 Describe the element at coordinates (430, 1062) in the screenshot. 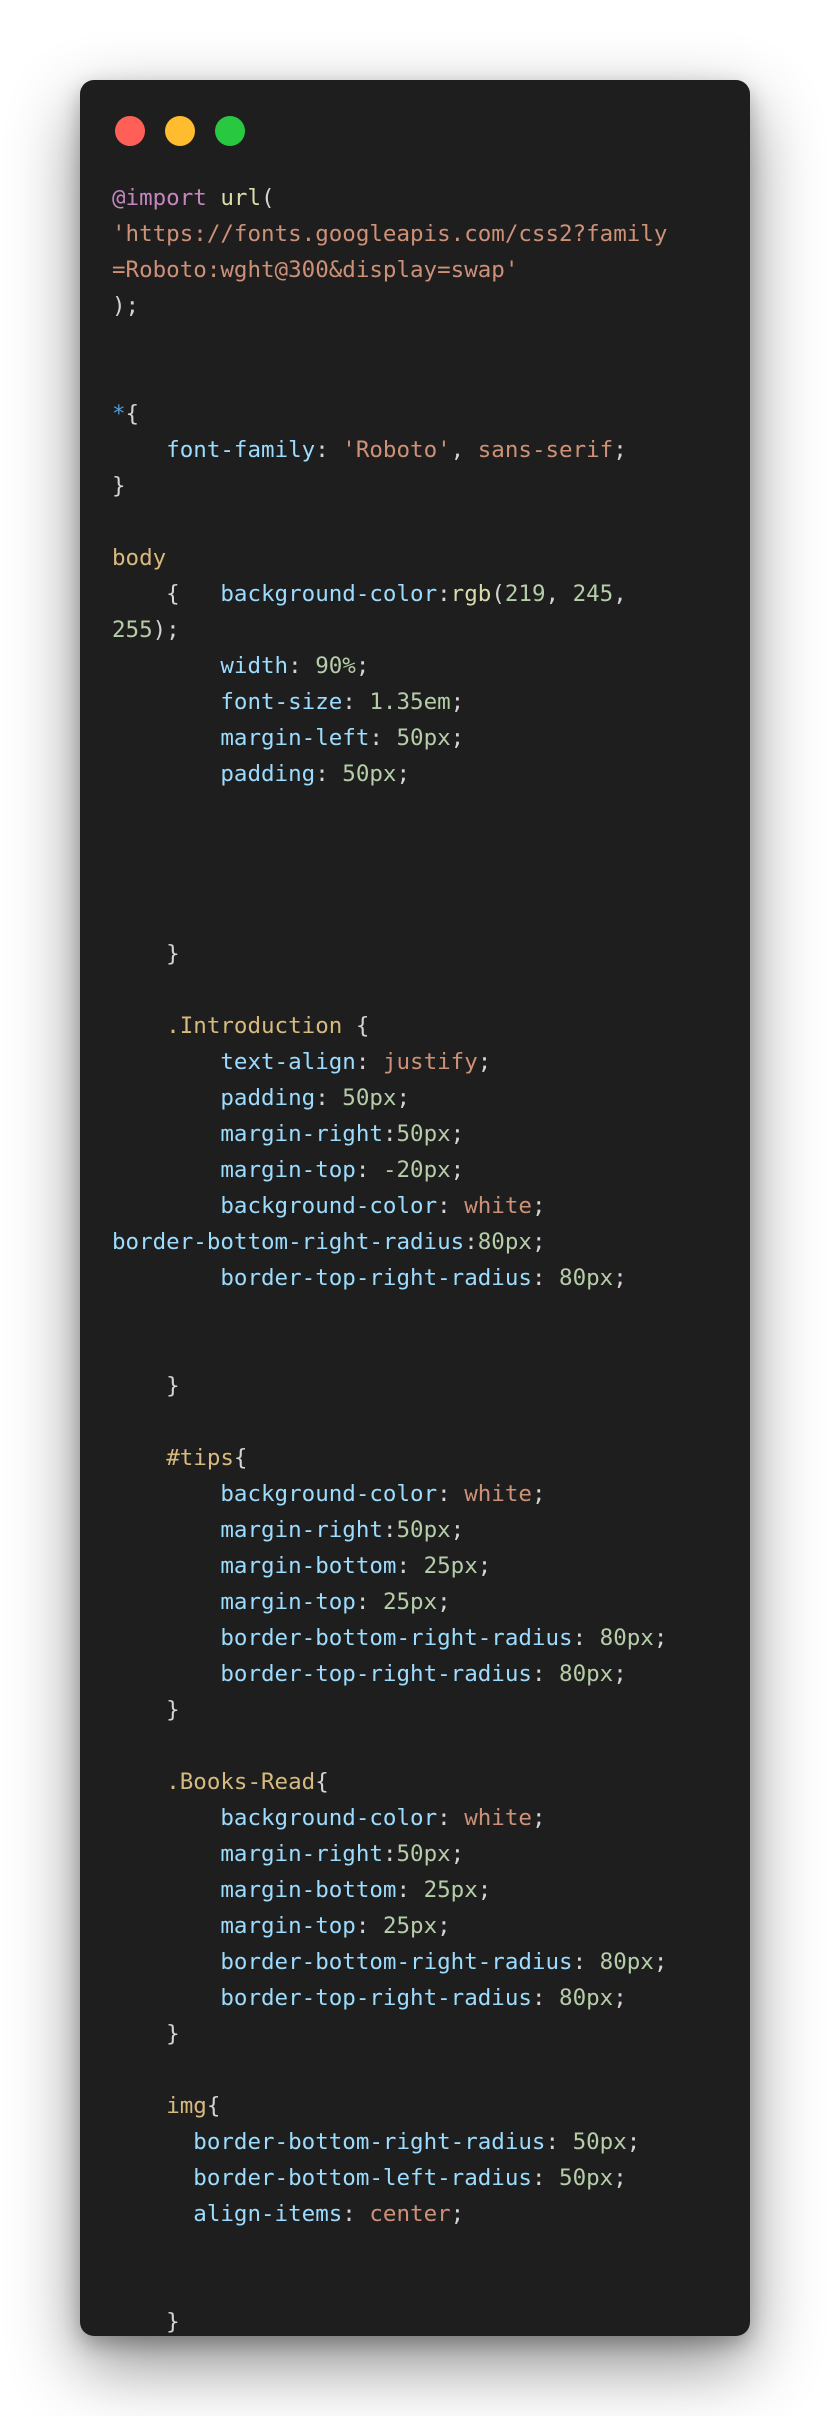

I see `code-token: justify` at that location.